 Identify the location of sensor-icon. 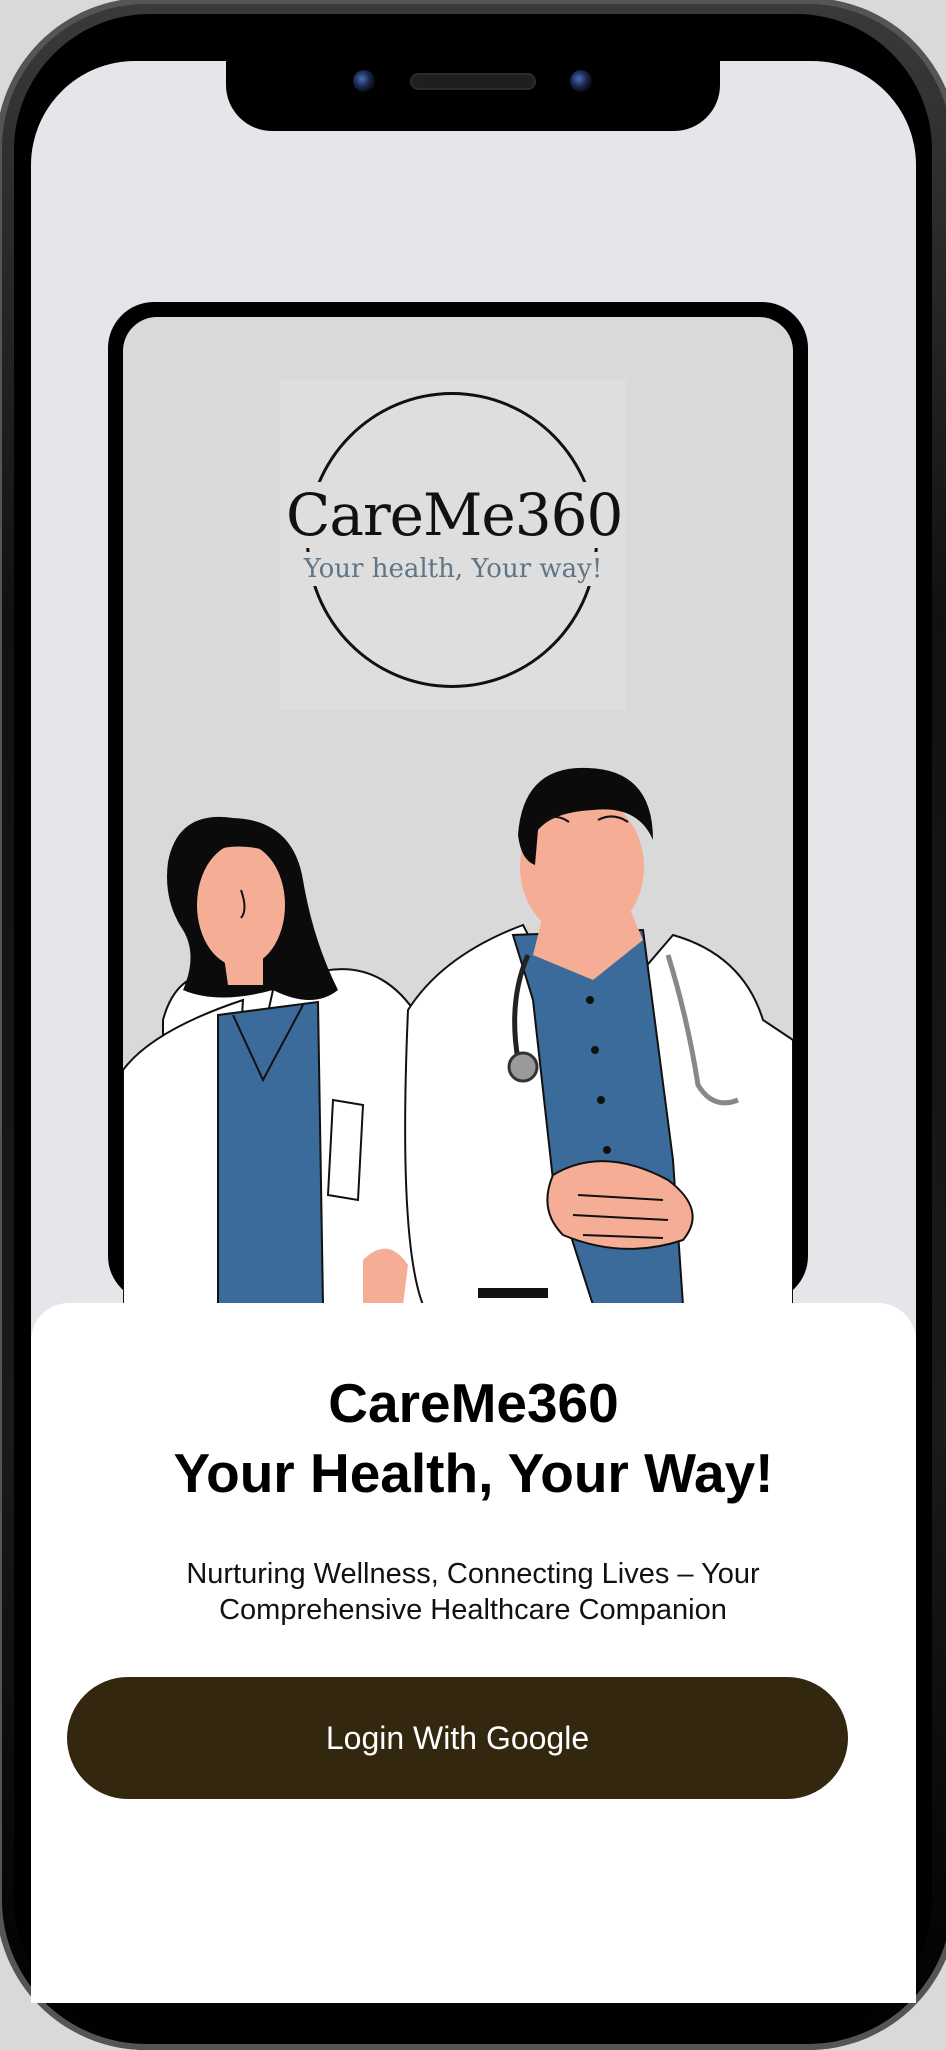
(581, 81).